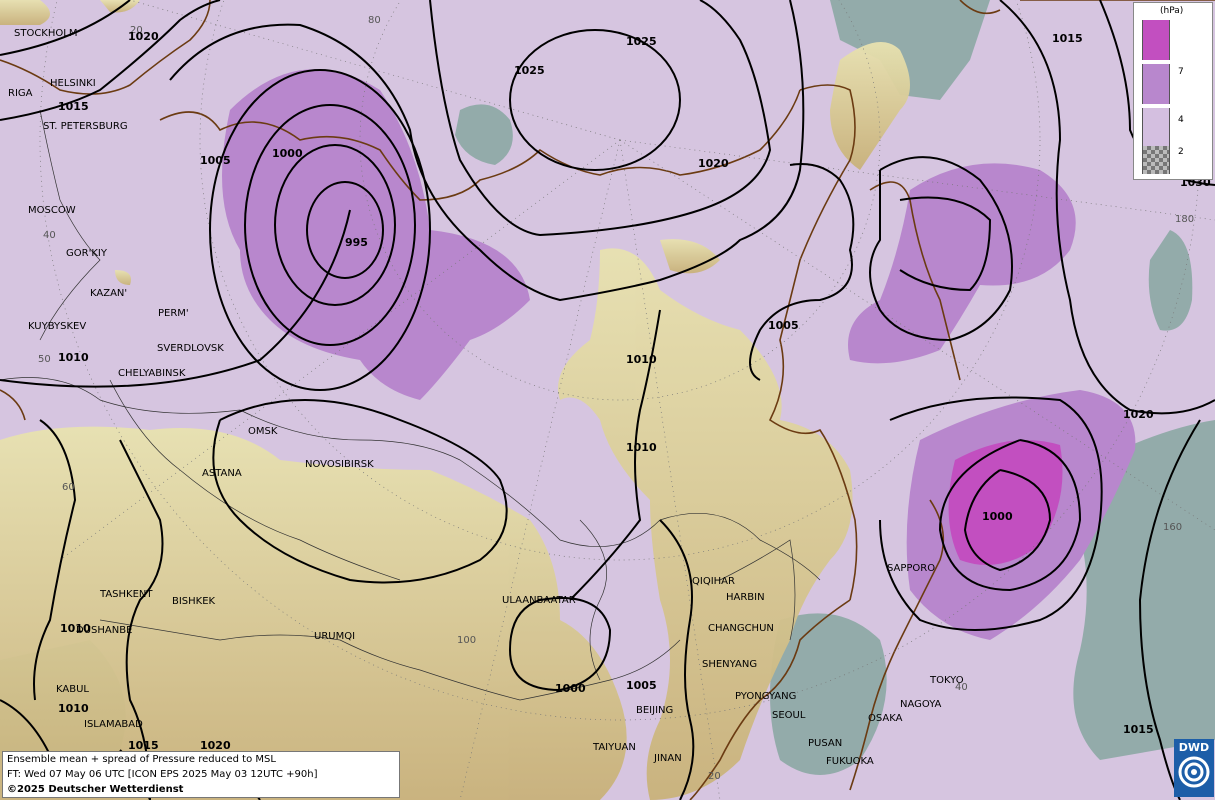 Image resolution: width=1215 pixels, height=800 pixels. What do you see at coordinates (108, 293) in the screenshot?
I see `city-label: KAZAN'` at bounding box center [108, 293].